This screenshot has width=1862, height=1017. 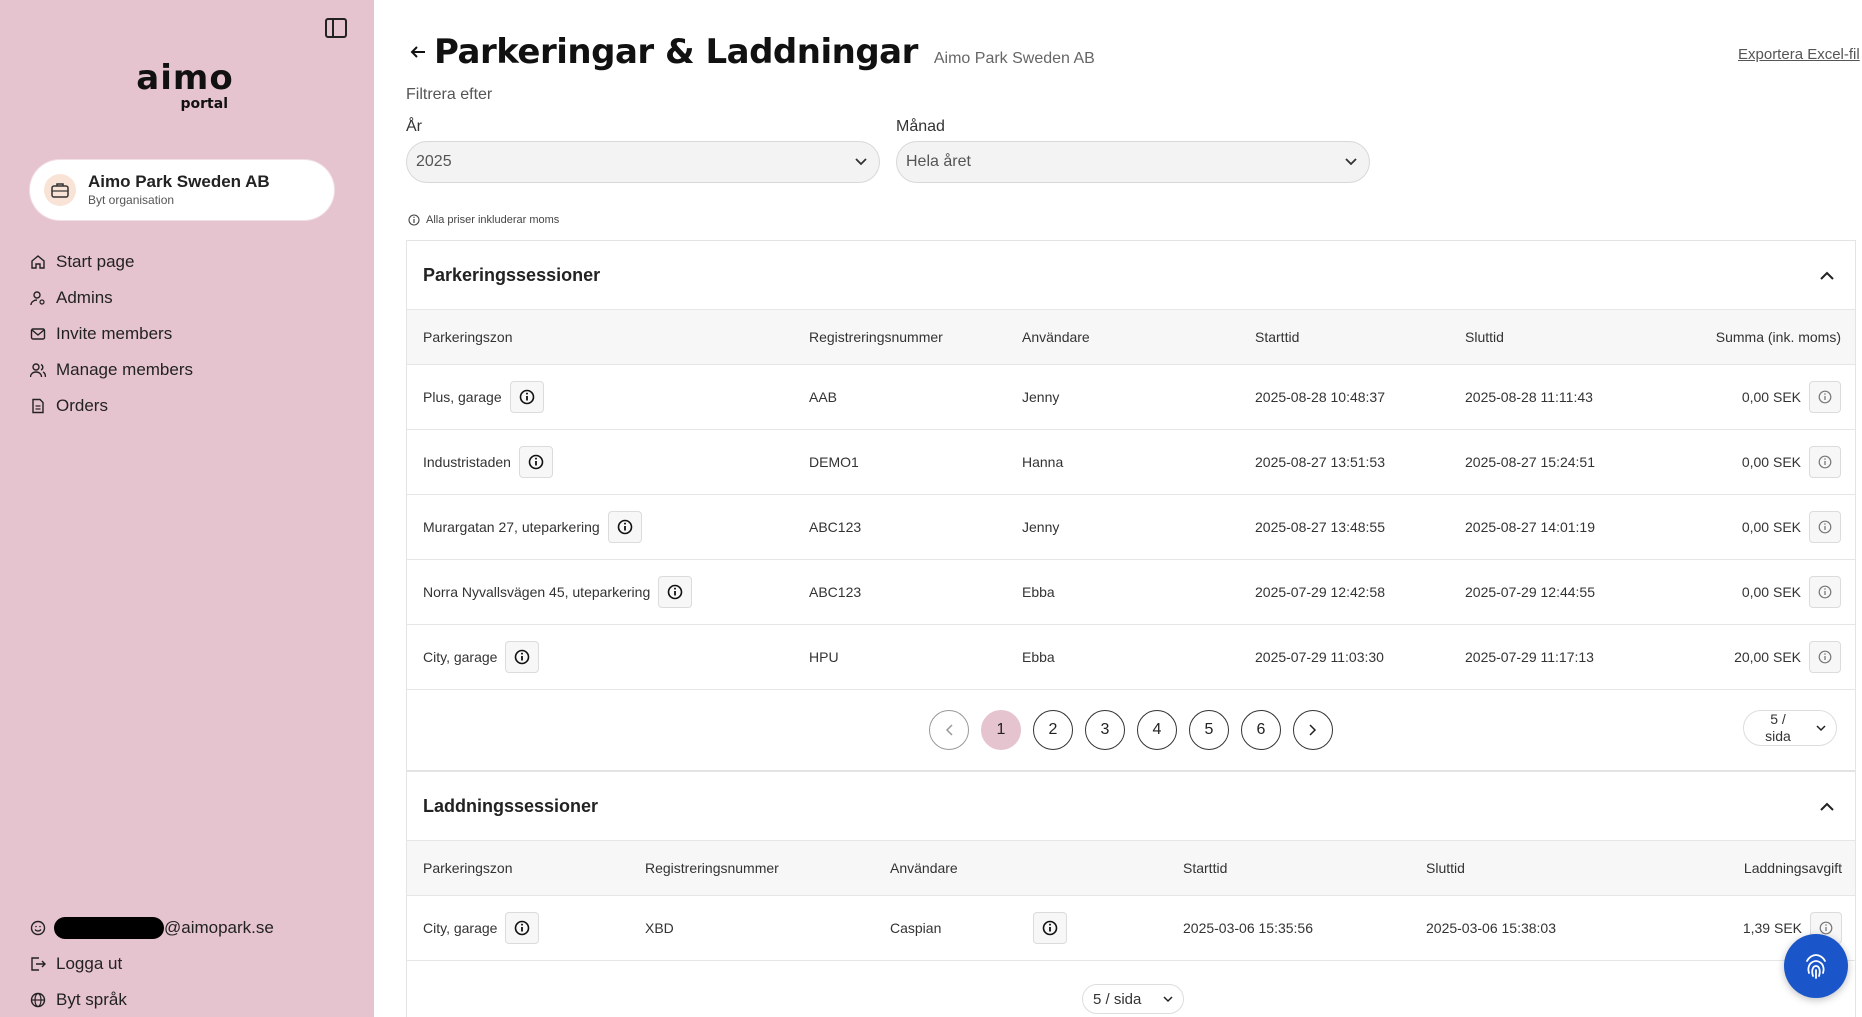 I want to click on page-button-5: 5, so click(x=1209, y=730).